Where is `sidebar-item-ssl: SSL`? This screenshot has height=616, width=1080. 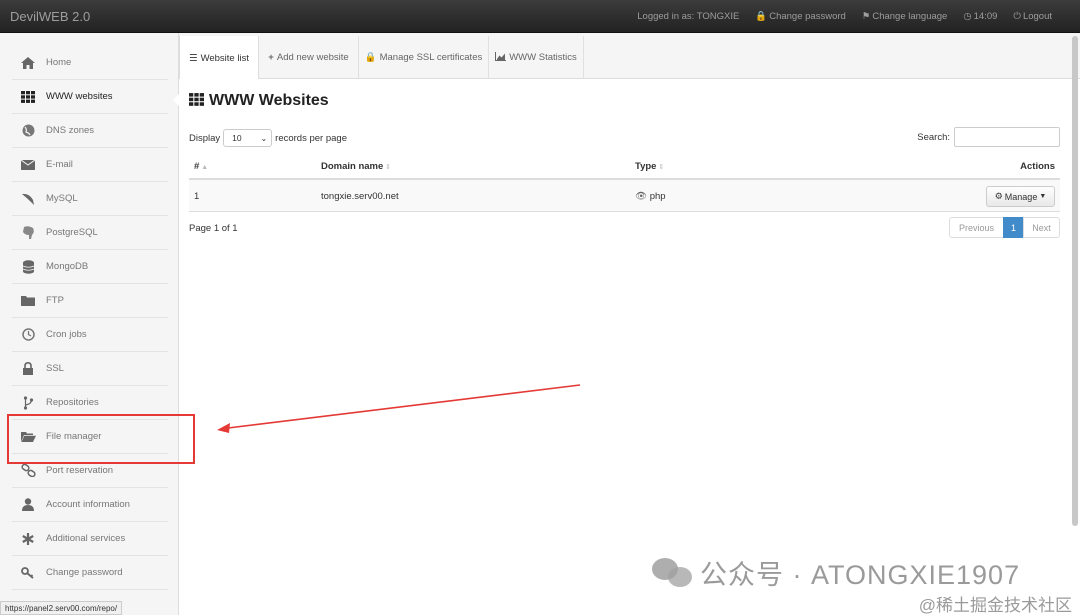
sidebar-item-ssl: SSL is located at coordinates (90, 369).